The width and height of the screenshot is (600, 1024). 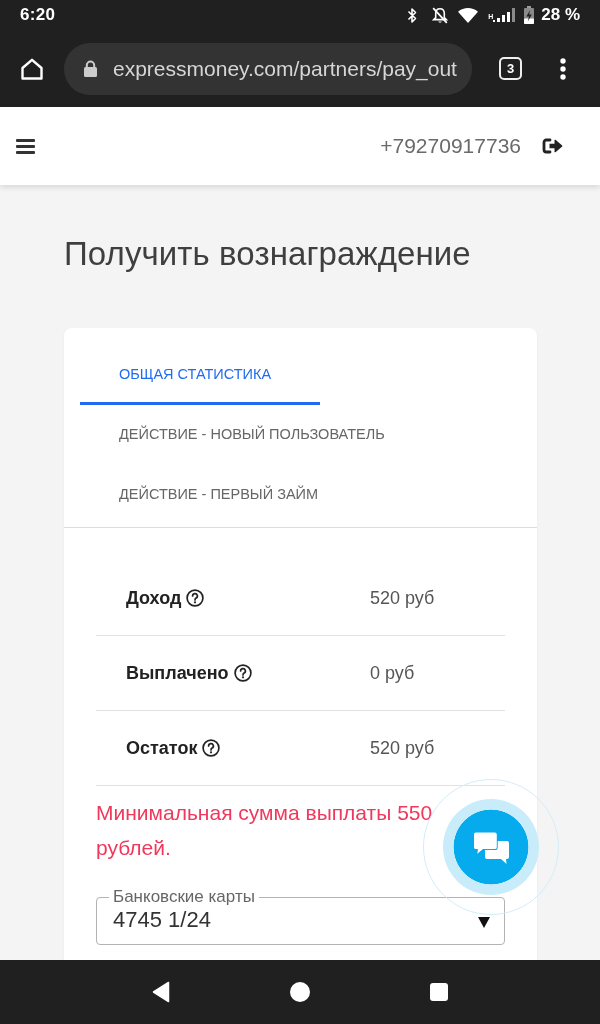 I want to click on phone-number: +79270917736, so click(x=450, y=146).